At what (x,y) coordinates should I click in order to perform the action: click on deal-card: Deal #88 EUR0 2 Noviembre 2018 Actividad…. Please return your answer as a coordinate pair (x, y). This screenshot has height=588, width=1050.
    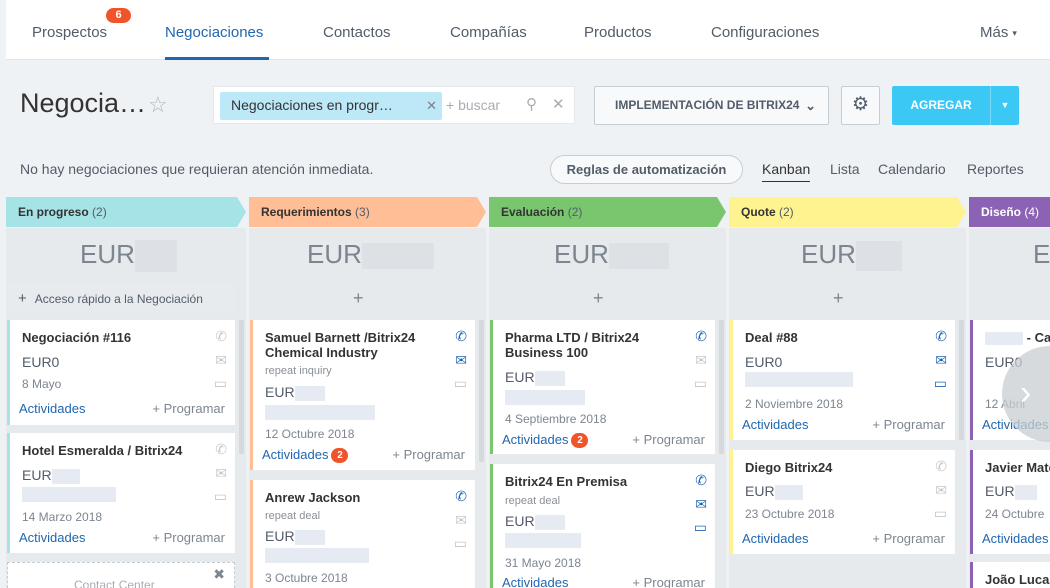
    Looking at the image, I should click on (842, 380).